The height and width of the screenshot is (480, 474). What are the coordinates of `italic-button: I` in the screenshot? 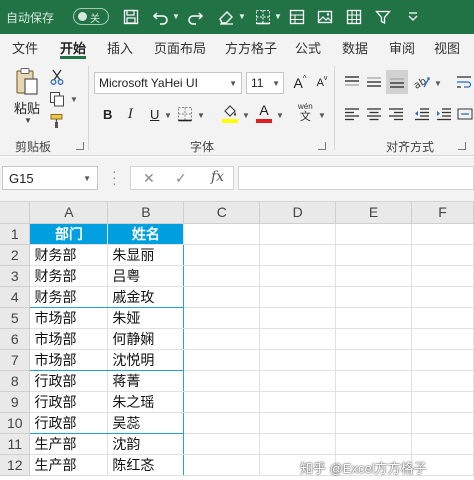 It's located at (130, 114).